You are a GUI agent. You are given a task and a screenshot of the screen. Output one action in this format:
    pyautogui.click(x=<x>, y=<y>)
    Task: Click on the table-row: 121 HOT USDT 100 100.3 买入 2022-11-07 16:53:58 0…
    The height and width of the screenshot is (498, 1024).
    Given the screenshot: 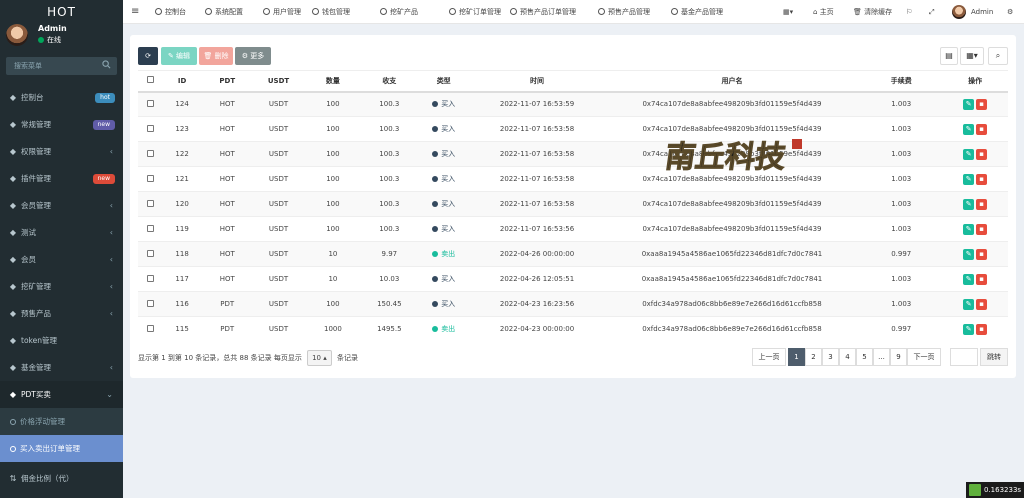 What is the action you would take?
    pyautogui.click(x=573, y=179)
    